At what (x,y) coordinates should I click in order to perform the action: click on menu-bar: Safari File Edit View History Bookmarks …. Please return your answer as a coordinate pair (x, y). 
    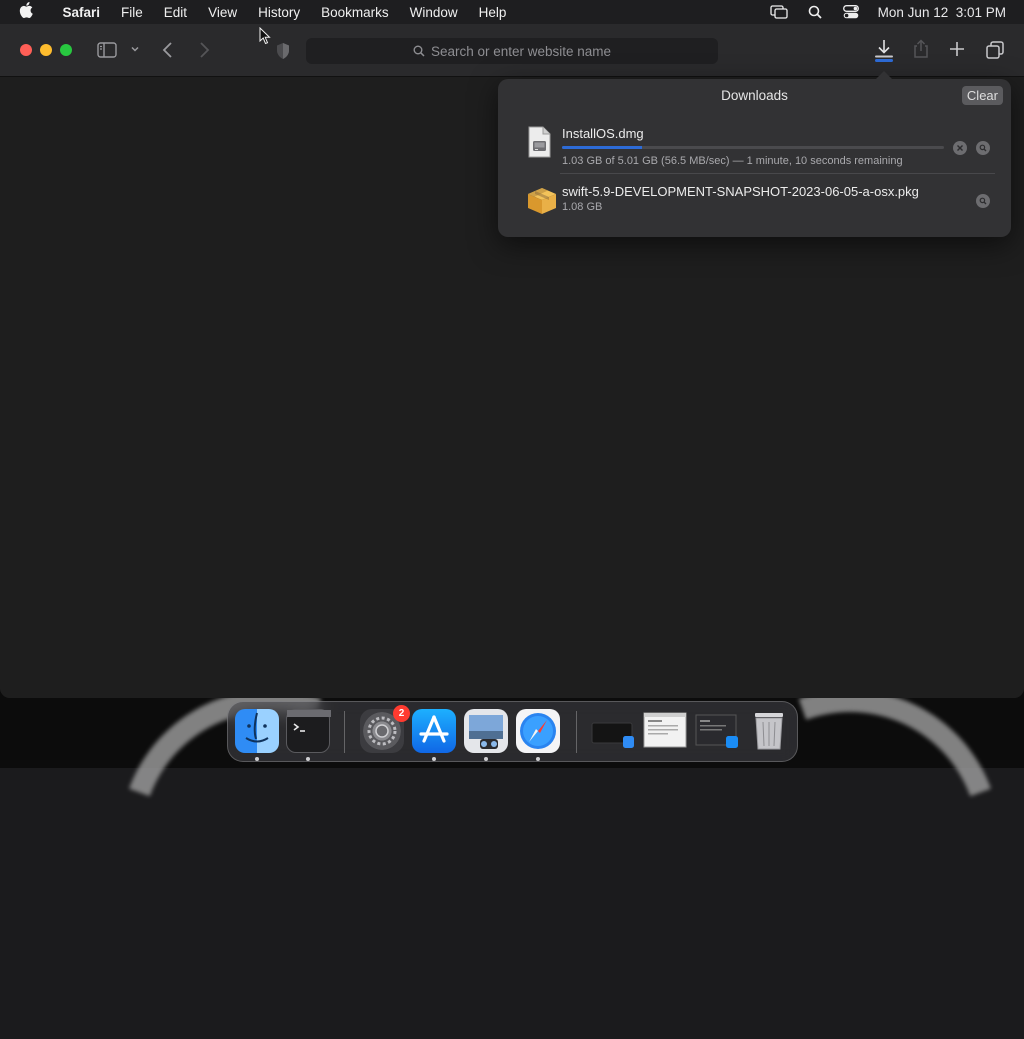
    Looking at the image, I should click on (512, 12).